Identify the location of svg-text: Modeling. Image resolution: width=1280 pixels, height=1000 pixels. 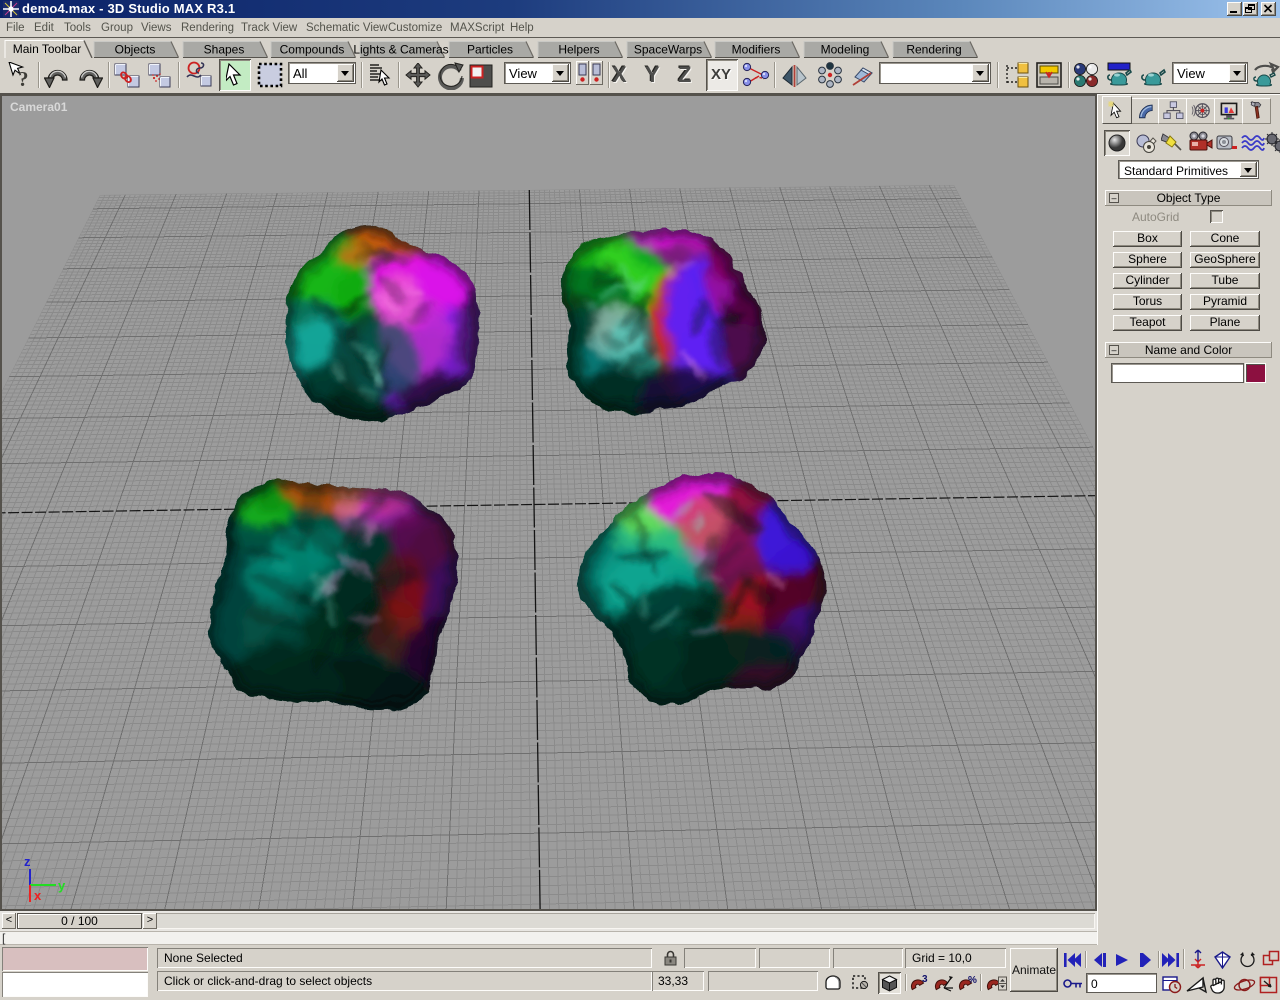
(845, 50).